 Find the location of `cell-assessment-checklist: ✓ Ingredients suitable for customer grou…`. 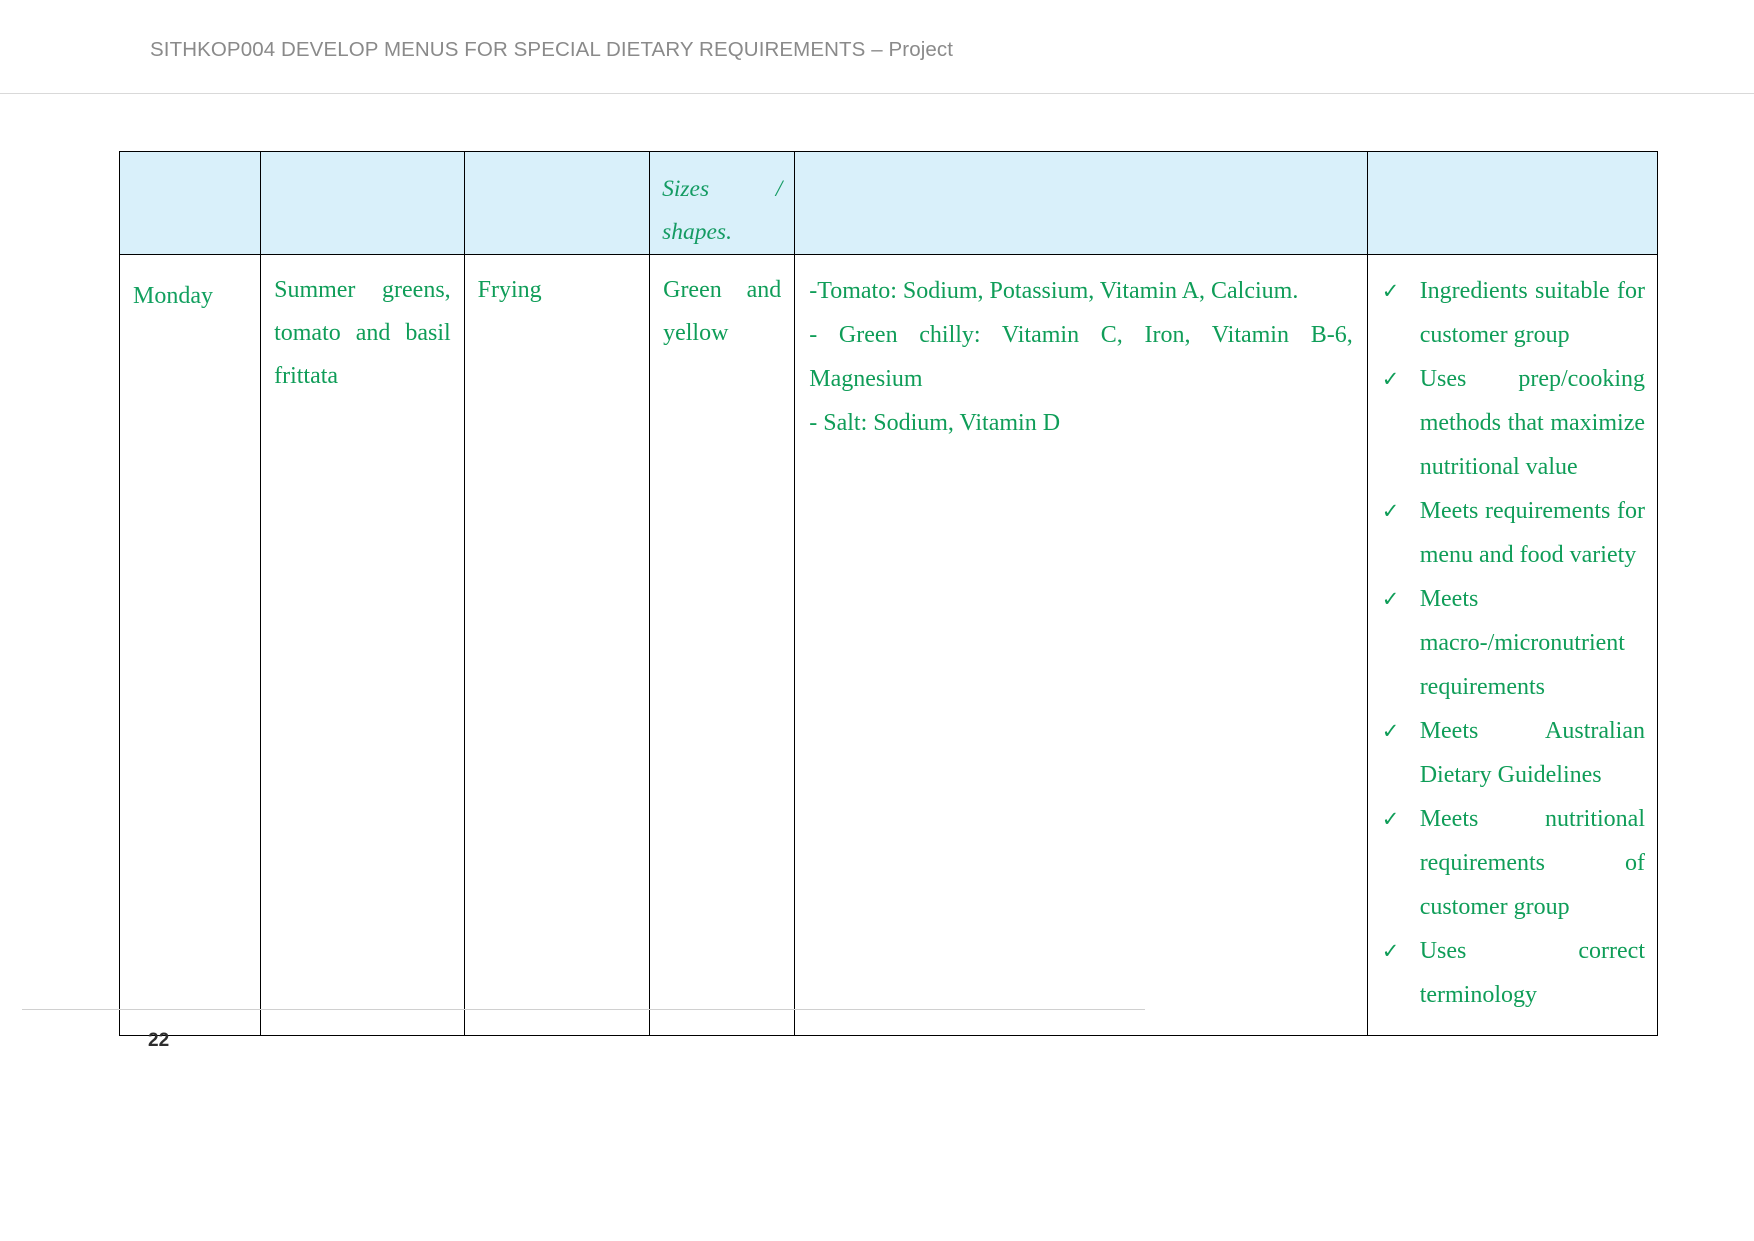

cell-assessment-checklist: ✓ Ingredients suitable for customer grou… is located at coordinates (1512, 645).